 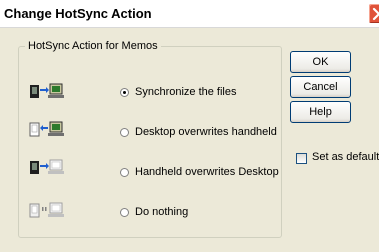 I want to click on dialog-title: Change HotSync Action, so click(x=78, y=13).